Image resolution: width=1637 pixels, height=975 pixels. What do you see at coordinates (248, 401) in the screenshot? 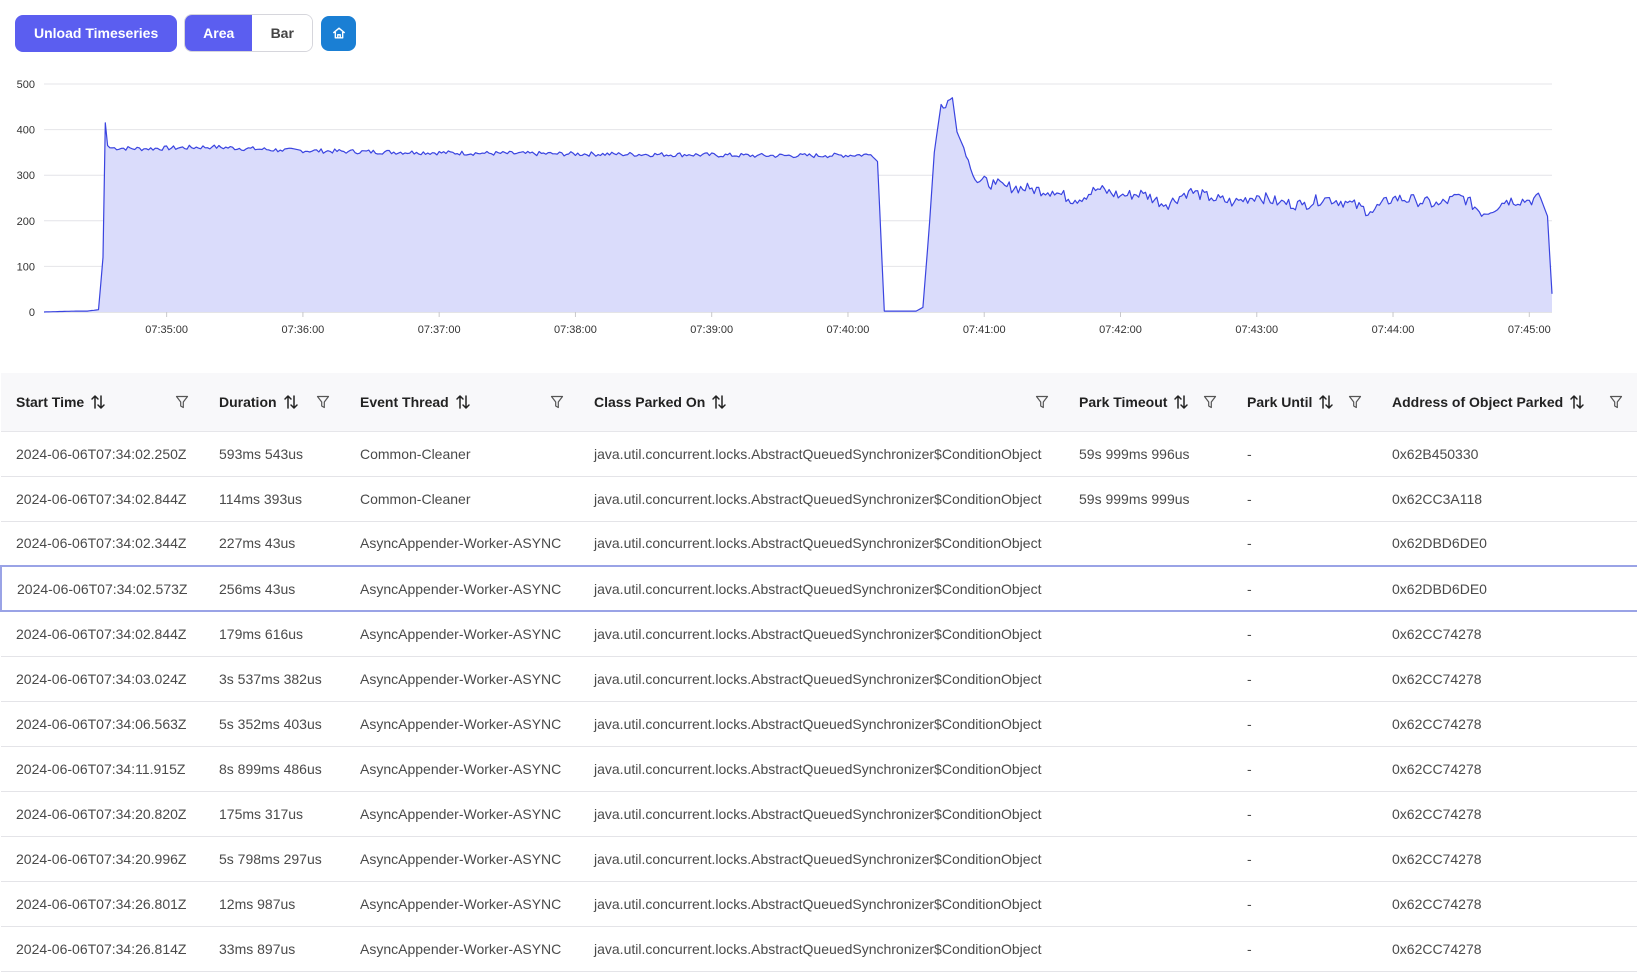
I see `column-header-label: Duration` at bounding box center [248, 401].